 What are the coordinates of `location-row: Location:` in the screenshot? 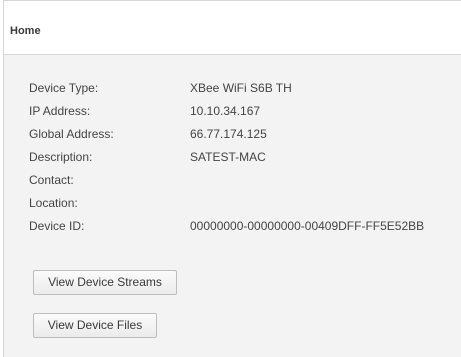 It's located at (244, 202).